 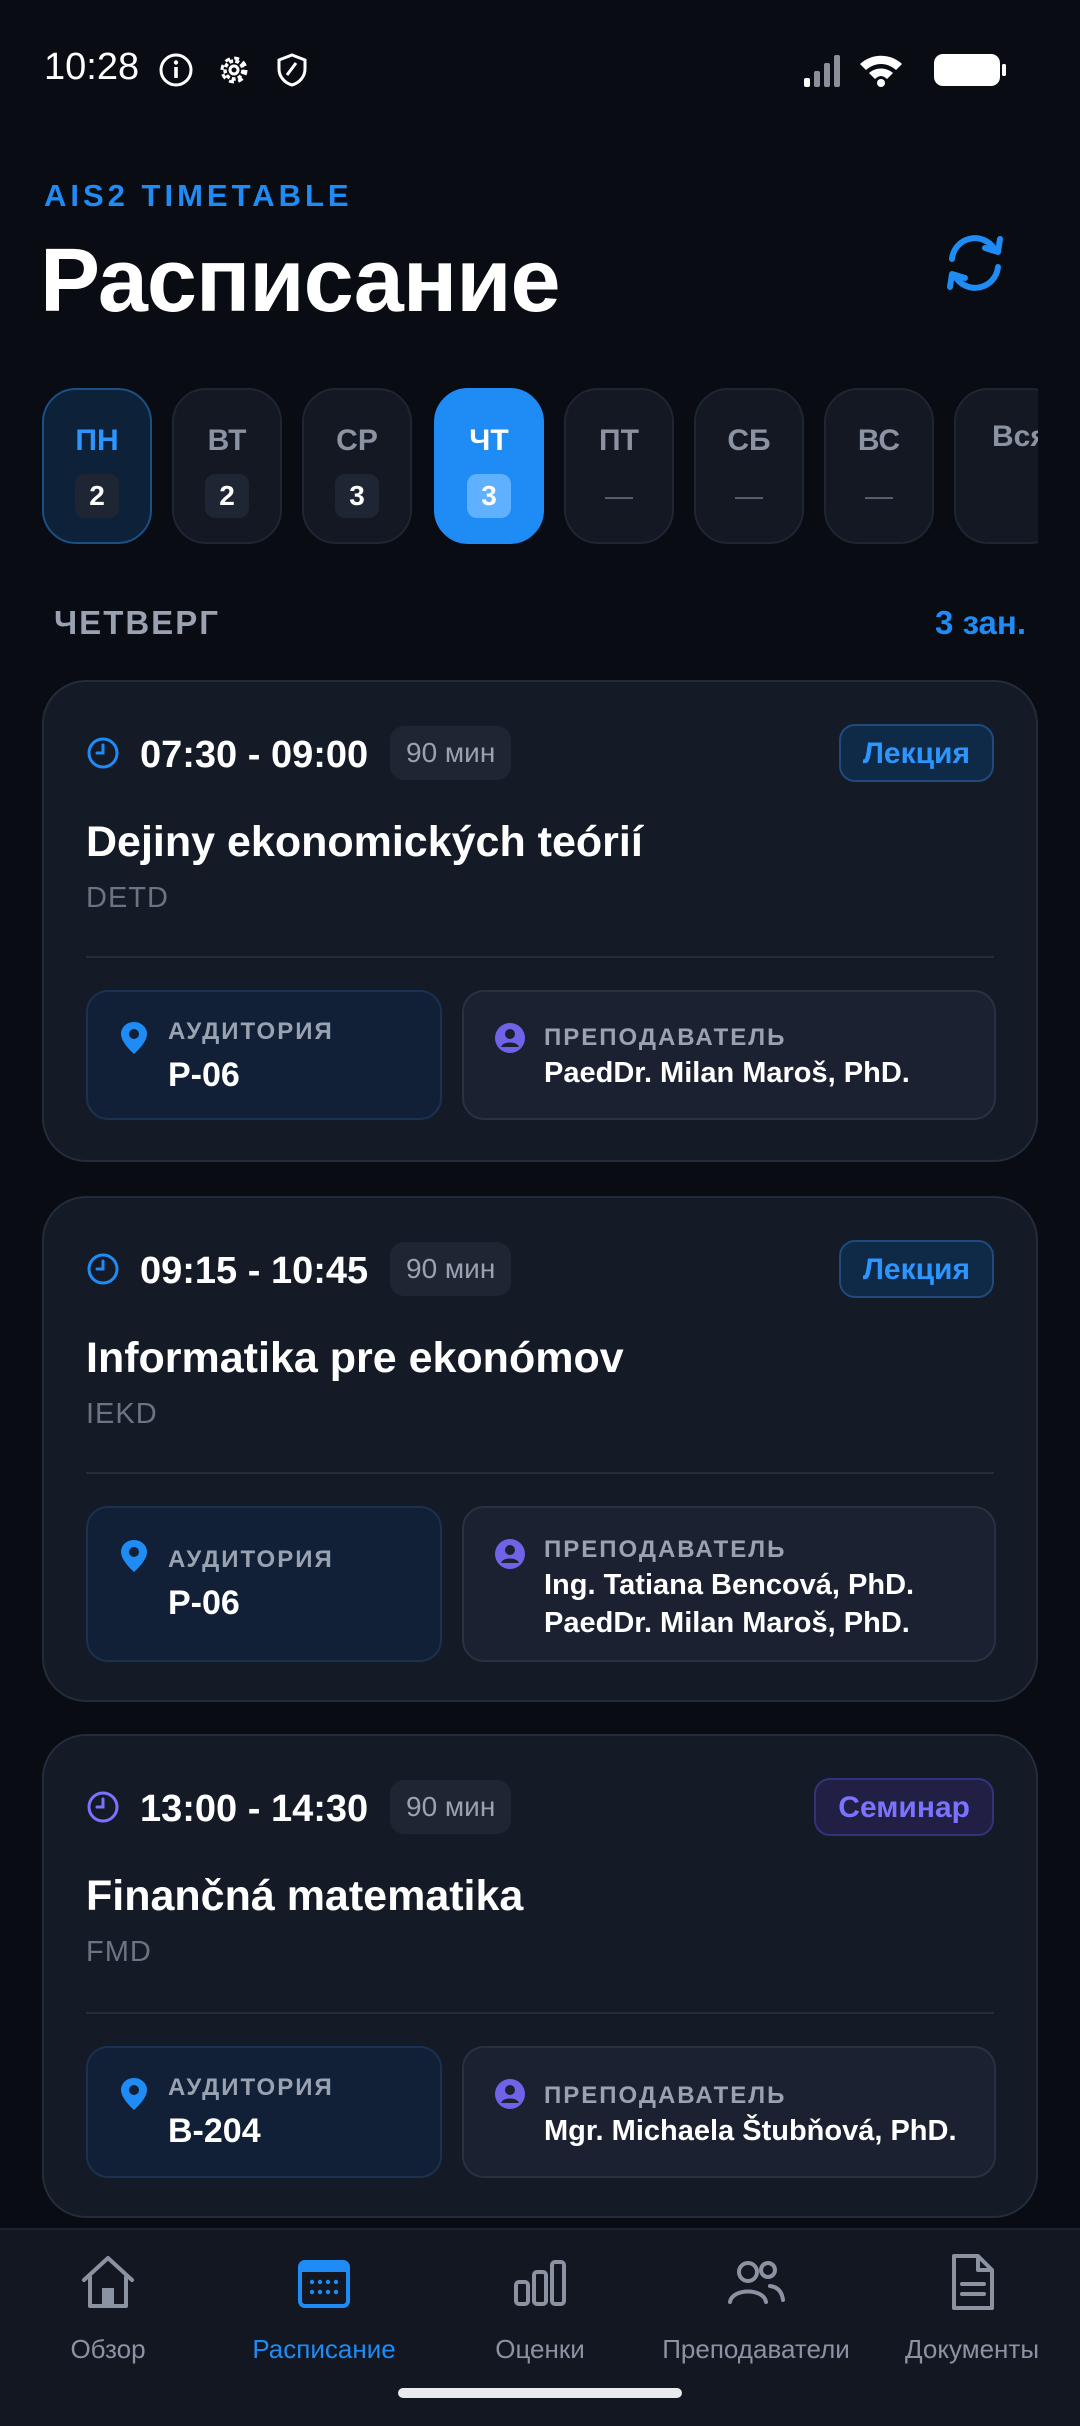 I want to click on lesson-time: 09:15 - 10:45, so click(x=254, y=1271).